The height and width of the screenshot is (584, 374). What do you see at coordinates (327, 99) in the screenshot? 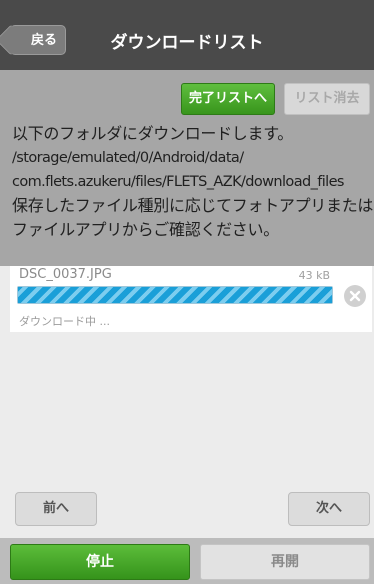
I see `clear-list-button: リスト消去` at bounding box center [327, 99].